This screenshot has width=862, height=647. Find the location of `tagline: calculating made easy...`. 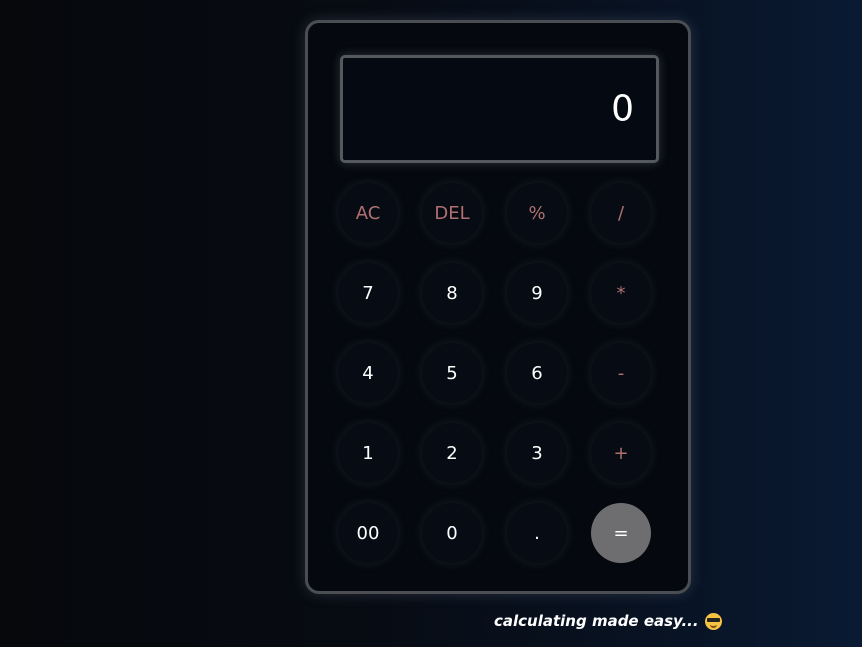

tagline: calculating made easy... is located at coordinates (608, 621).